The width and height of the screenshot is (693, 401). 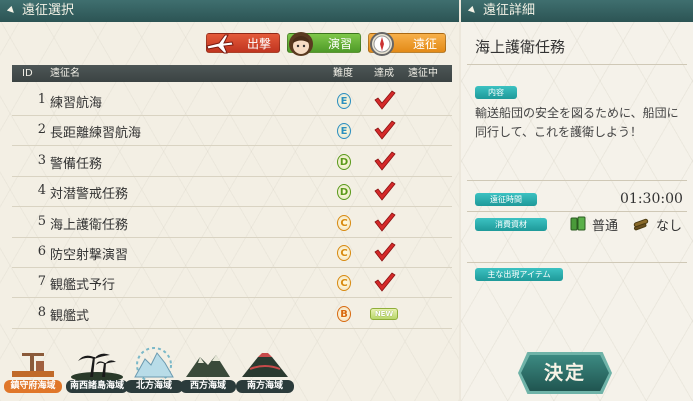 What do you see at coordinates (27, 73) in the screenshot?
I see `column-id: ID` at bounding box center [27, 73].